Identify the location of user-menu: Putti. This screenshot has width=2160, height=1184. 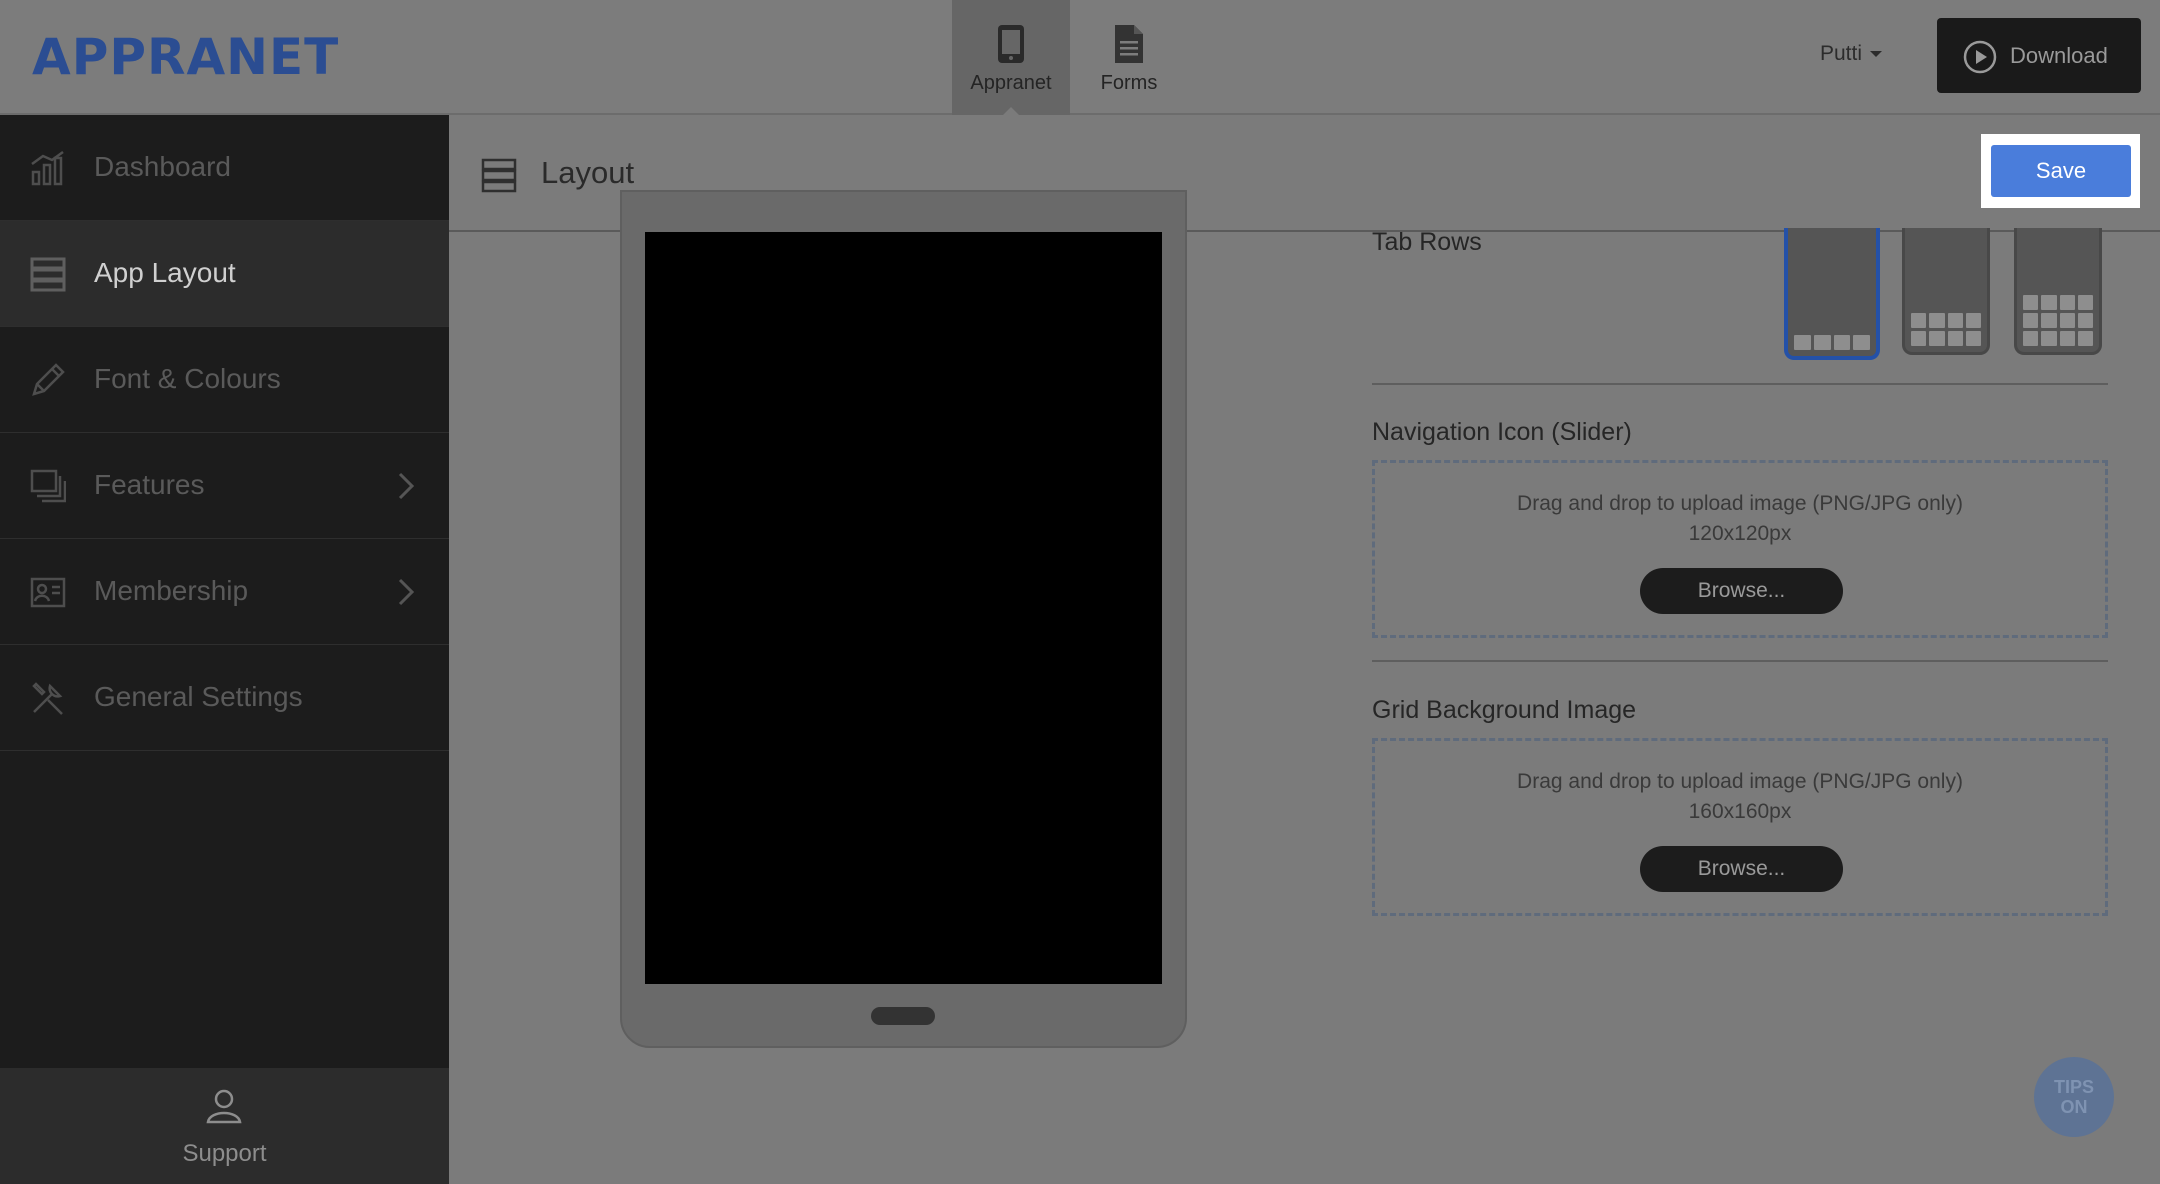
(1851, 54).